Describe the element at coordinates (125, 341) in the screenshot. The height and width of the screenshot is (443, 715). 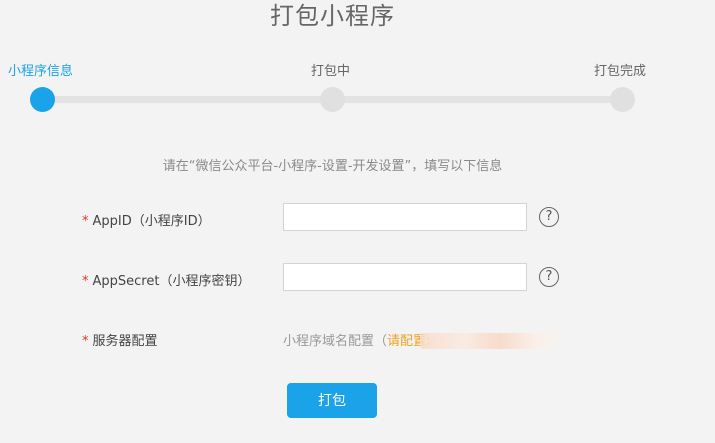
I see `server-config-label-text: 服务器配置` at that location.